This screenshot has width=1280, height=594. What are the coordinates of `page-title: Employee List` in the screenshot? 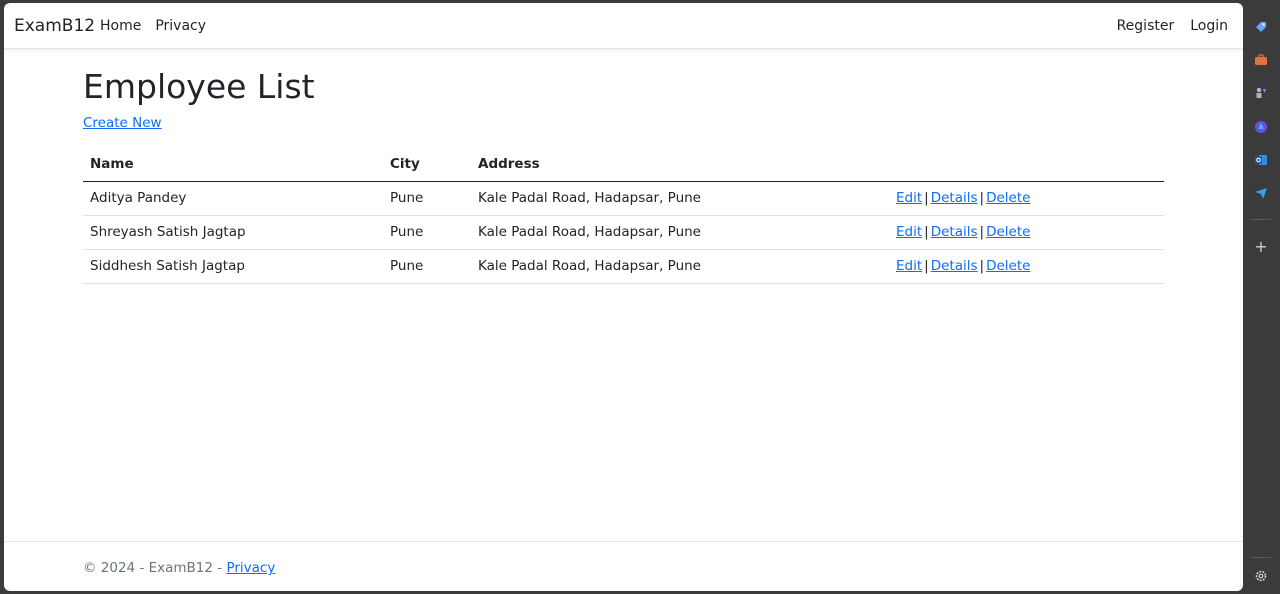 It's located at (199, 86).